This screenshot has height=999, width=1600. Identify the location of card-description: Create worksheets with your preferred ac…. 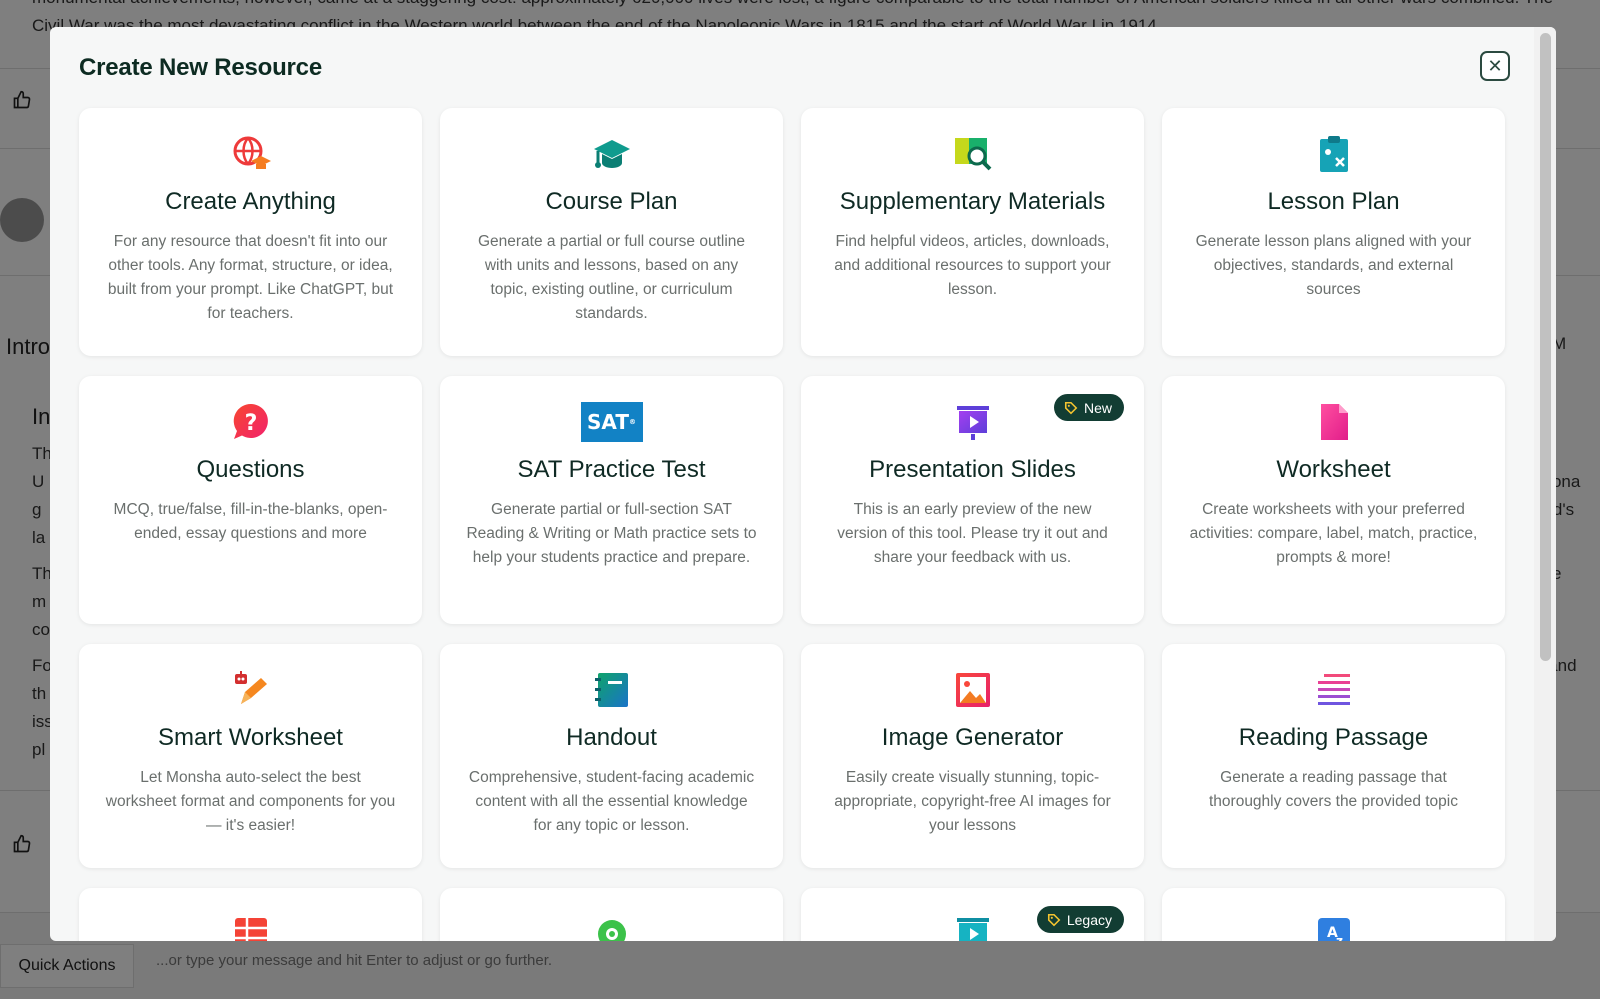
(1333, 533).